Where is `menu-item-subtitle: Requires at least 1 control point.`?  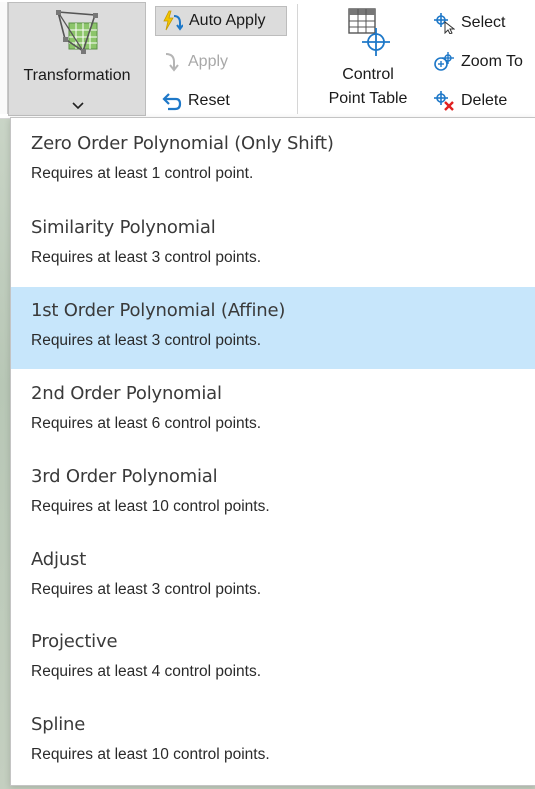
menu-item-subtitle: Requires at least 1 control point. is located at coordinates (142, 173).